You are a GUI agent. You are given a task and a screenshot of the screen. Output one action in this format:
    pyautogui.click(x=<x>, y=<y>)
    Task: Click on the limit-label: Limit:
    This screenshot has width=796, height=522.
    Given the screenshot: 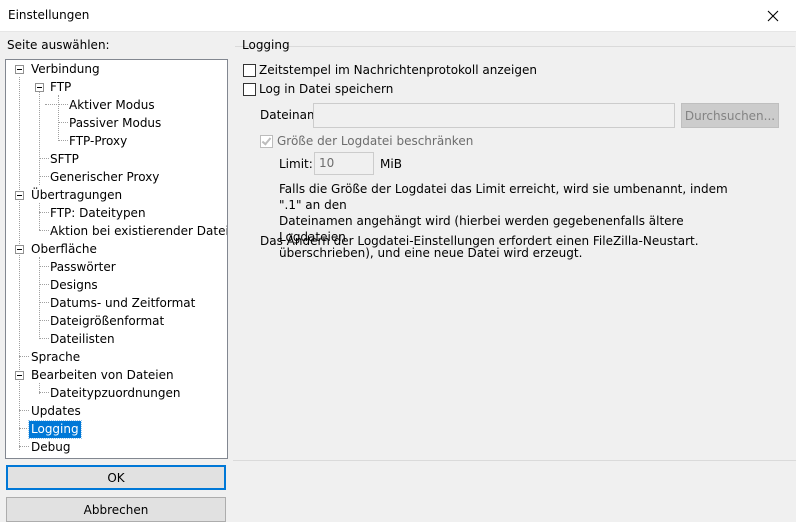 What is the action you would take?
    pyautogui.click(x=296, y=164)
    